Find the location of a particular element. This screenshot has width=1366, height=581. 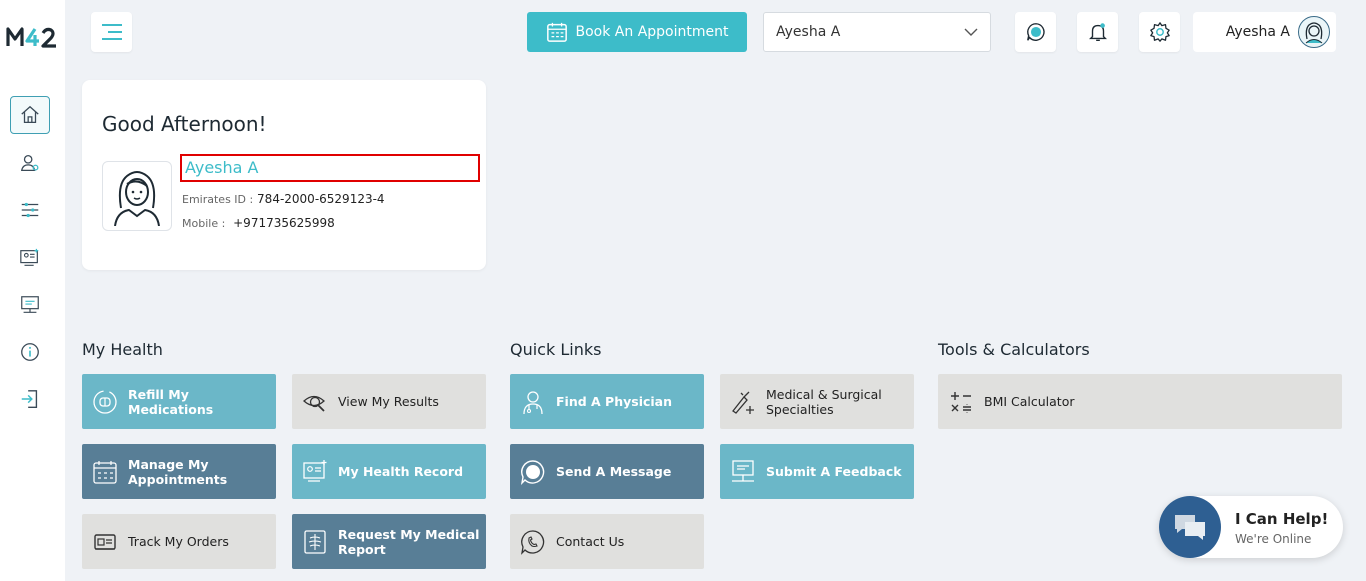

menu-toggle-button is located at coordinates (111, 32).